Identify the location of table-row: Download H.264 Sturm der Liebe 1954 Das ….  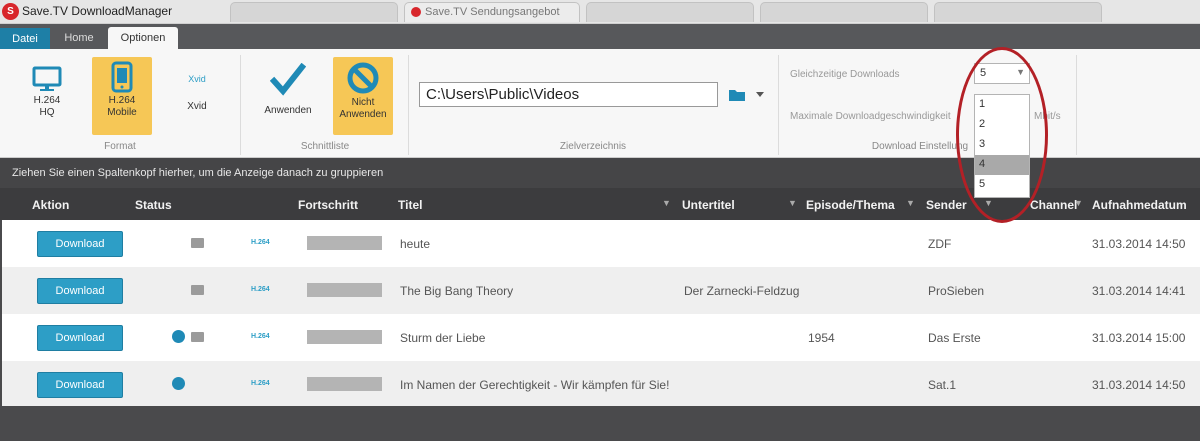
(601, 337).